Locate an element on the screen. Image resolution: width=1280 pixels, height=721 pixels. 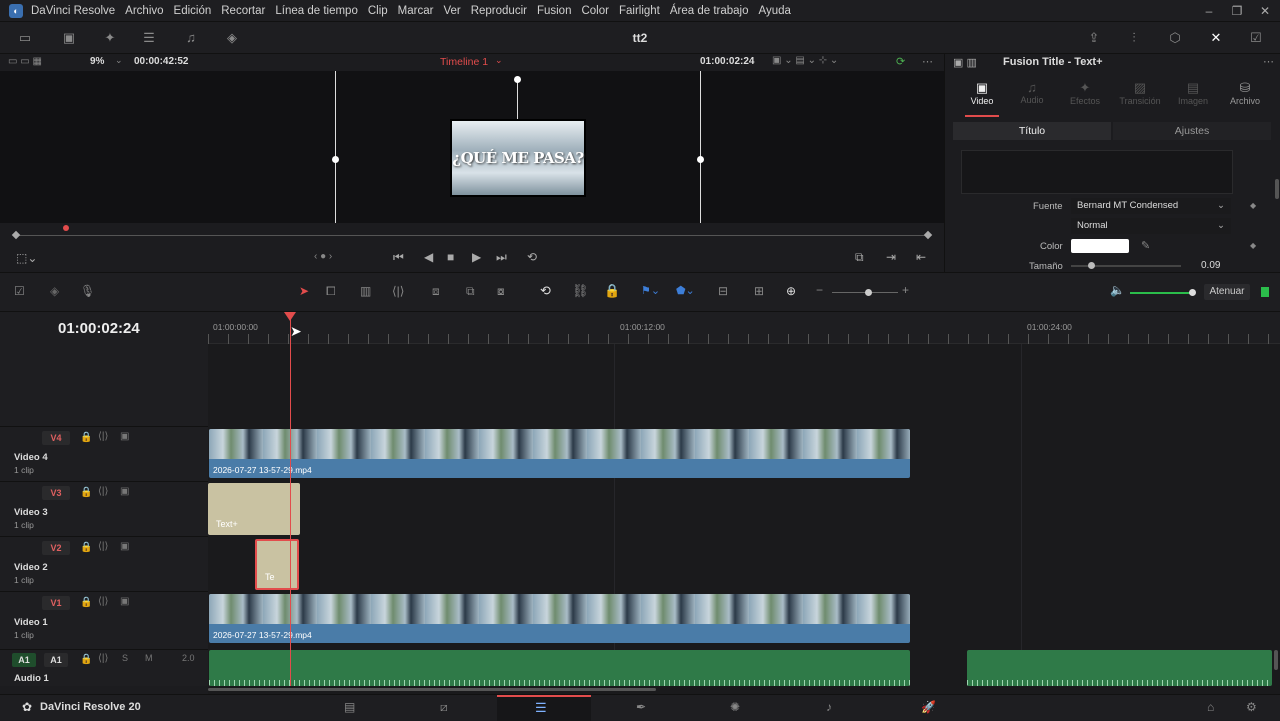
font-select: Bernard MT Condensed ⌄ is located at coordinates (1151, 206).